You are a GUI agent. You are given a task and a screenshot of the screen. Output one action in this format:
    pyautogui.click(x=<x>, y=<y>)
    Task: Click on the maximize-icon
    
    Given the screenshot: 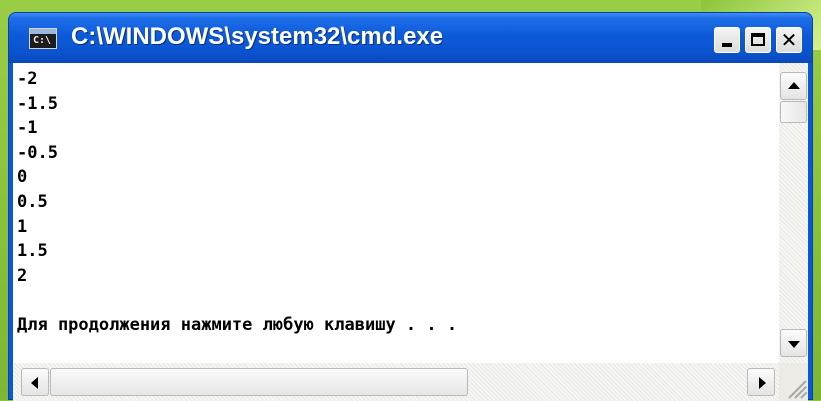 What is the action you would take?
    pyautogui.click(x=758, y=39)
    